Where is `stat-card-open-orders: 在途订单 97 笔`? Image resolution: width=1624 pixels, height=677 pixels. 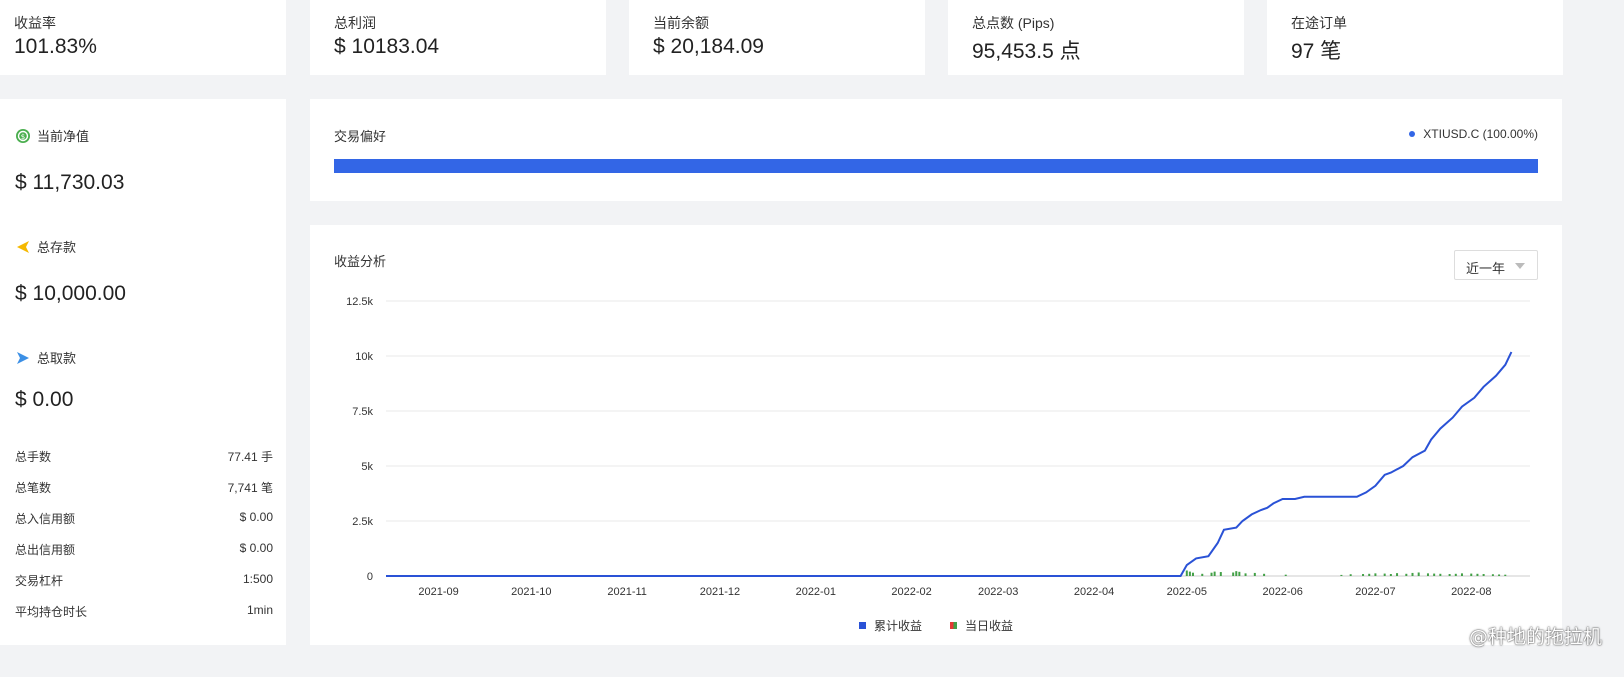 stat-card-open-orders: 在途订单 97 笔 is located at coordinates (1415, 37).